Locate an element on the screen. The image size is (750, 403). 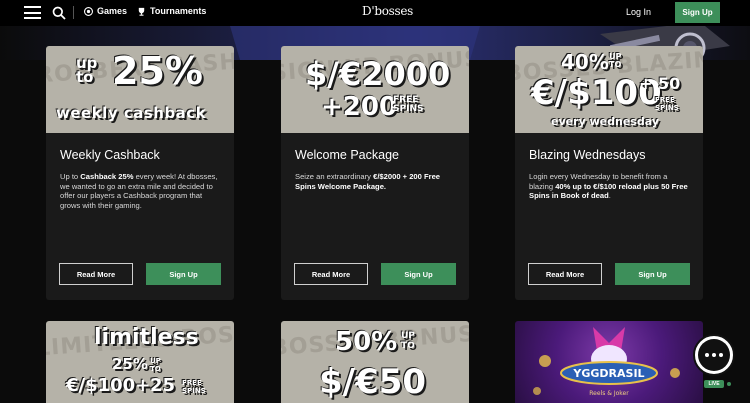
nav-divider is located at coordinates (73, 12).